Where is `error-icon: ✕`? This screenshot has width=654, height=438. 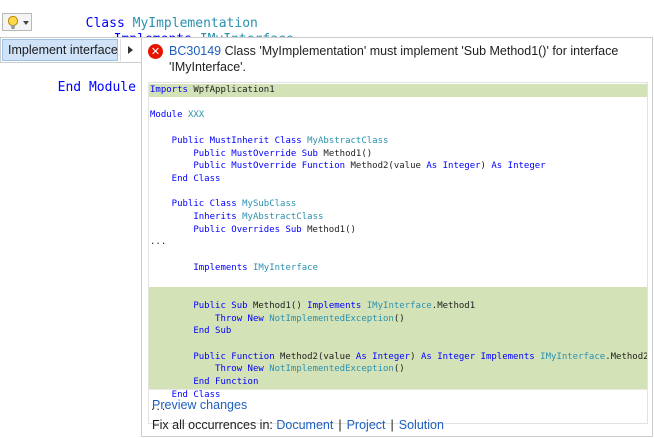 error-icon: ✕ is located at coordinates (155, 51).